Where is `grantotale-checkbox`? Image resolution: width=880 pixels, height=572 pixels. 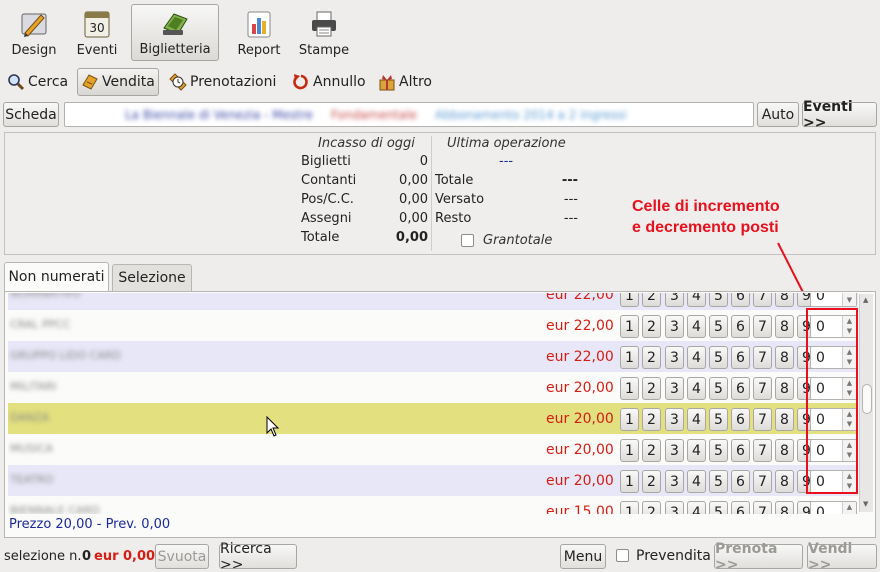 grantotale-checkbox is located at coordinates (467, 240).